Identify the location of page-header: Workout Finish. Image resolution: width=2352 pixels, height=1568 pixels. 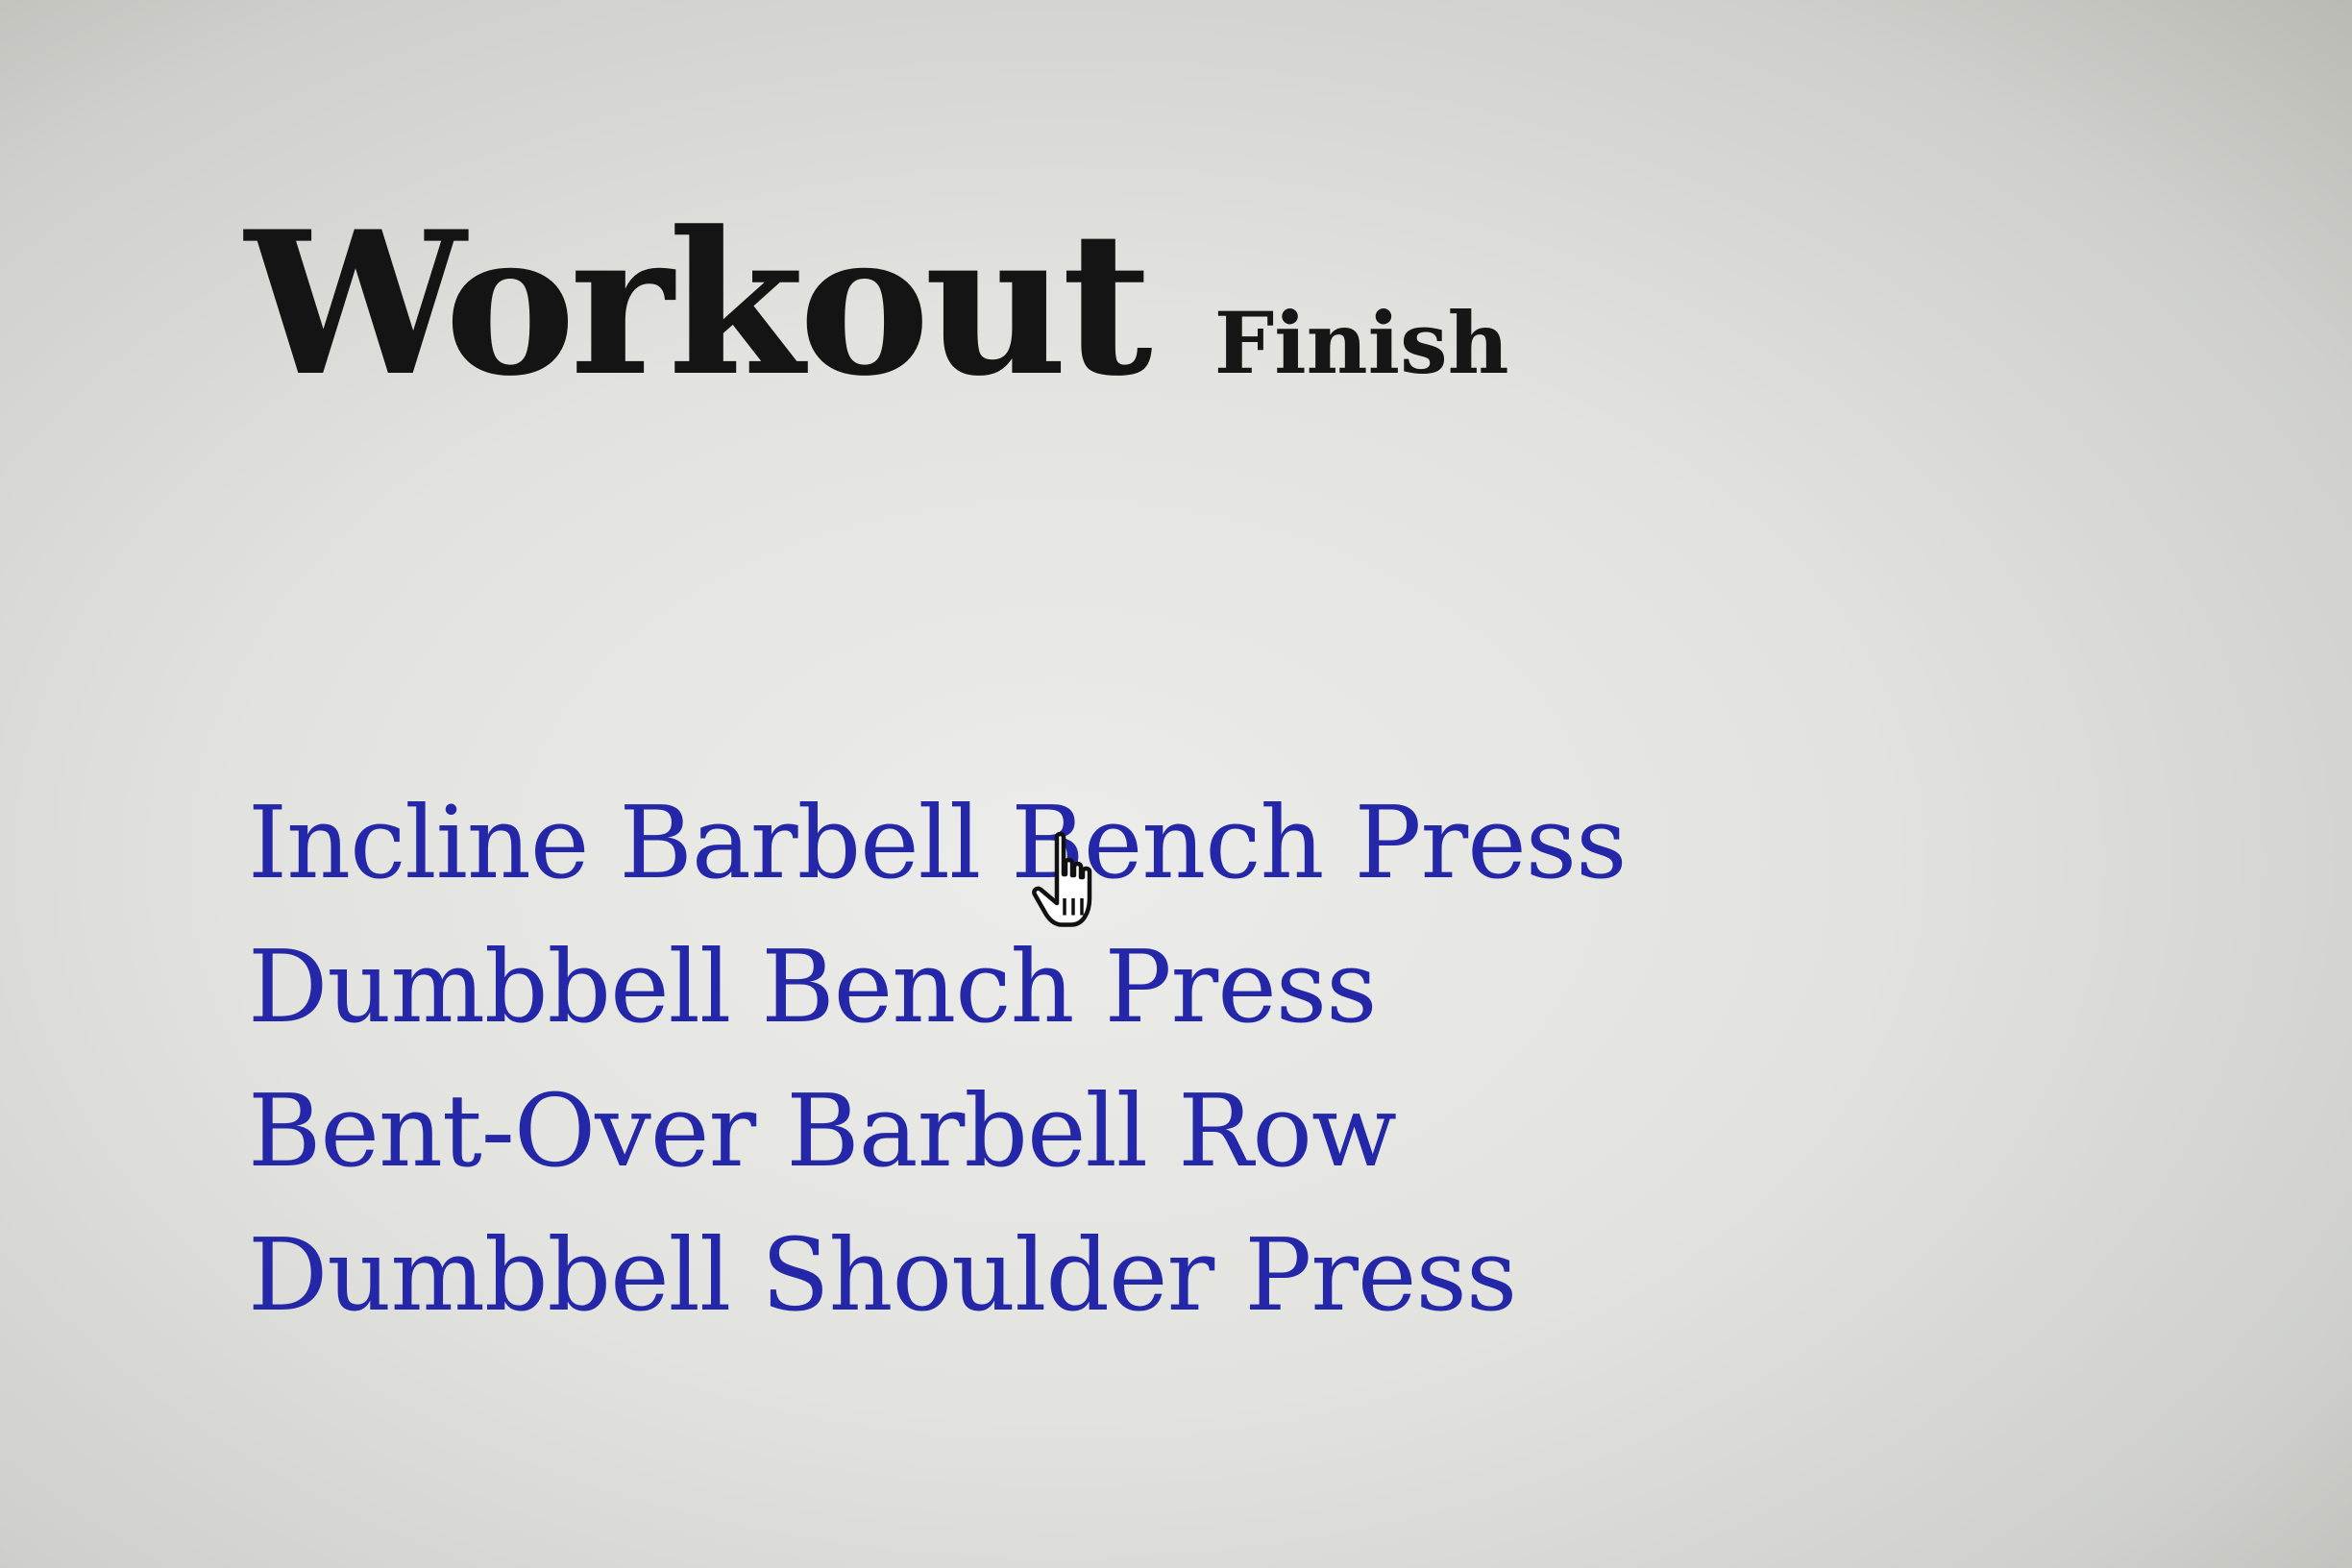
(877, 305).